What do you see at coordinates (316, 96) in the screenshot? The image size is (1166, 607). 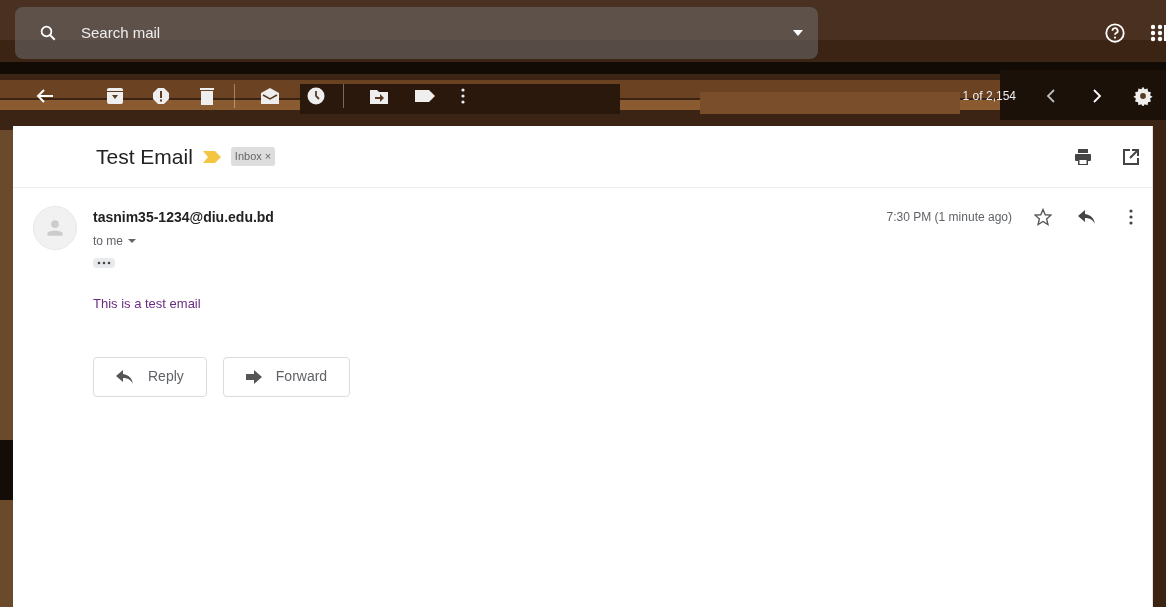 I see `snooze-button` at bounding box center [316, 96].